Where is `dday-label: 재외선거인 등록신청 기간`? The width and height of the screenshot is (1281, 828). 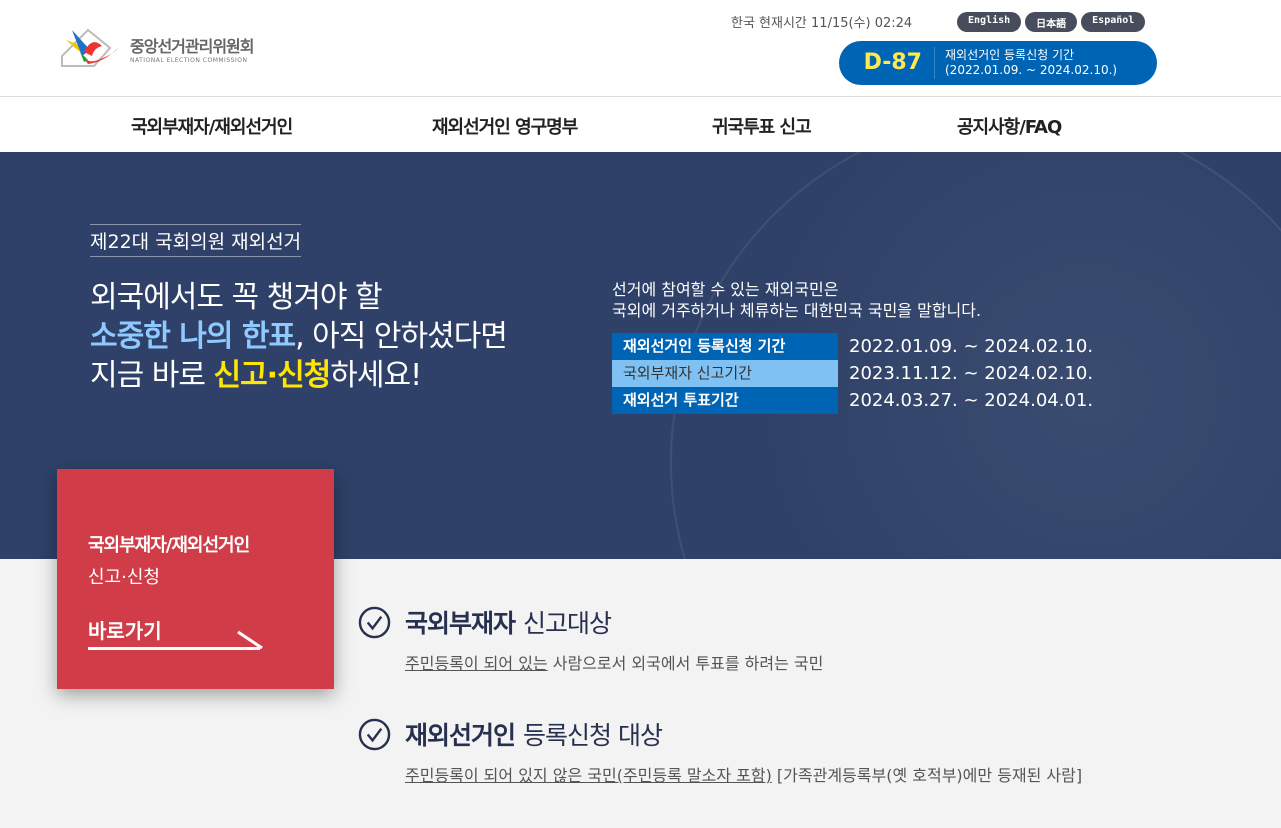 dday-label: 재외선거인 등록신청 기간 is located at coordinates (1010, 55).